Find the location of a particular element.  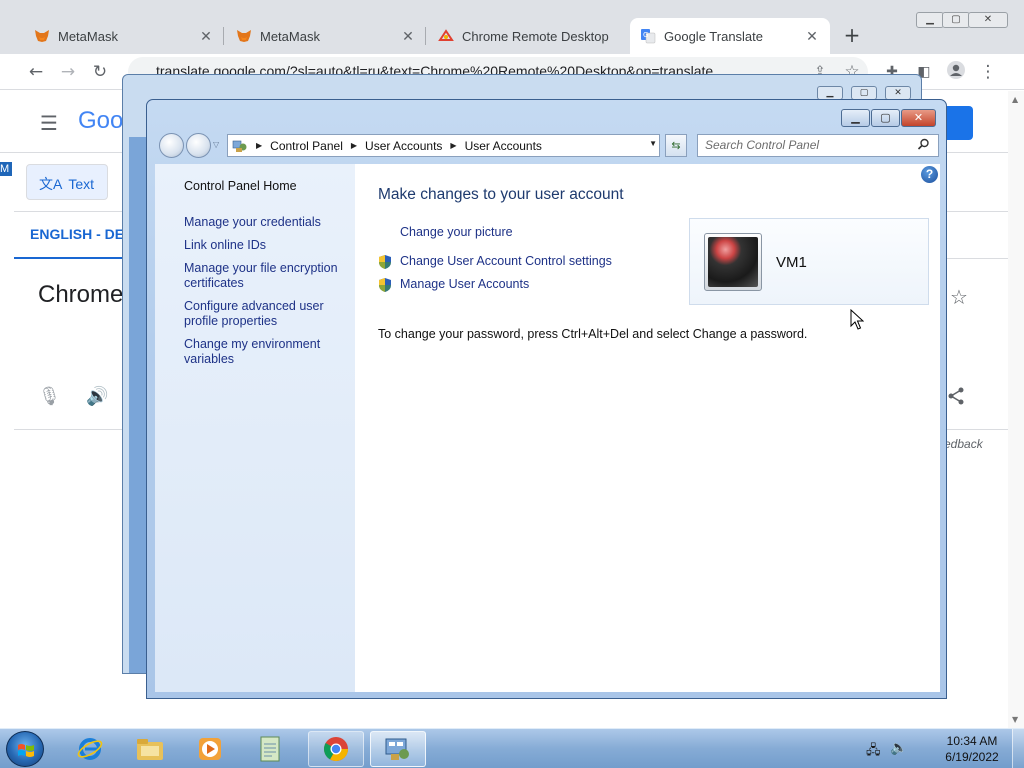

user-name: VM1 is located at coordinates (791, 262).